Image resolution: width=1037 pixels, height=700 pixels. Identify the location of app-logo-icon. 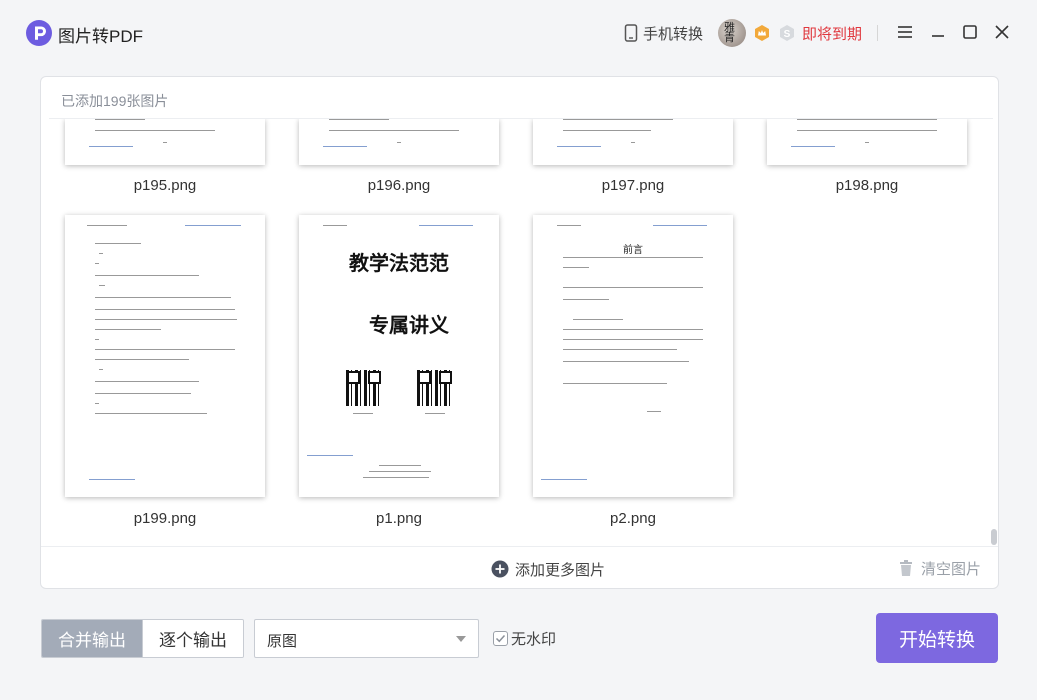
(39, 33).